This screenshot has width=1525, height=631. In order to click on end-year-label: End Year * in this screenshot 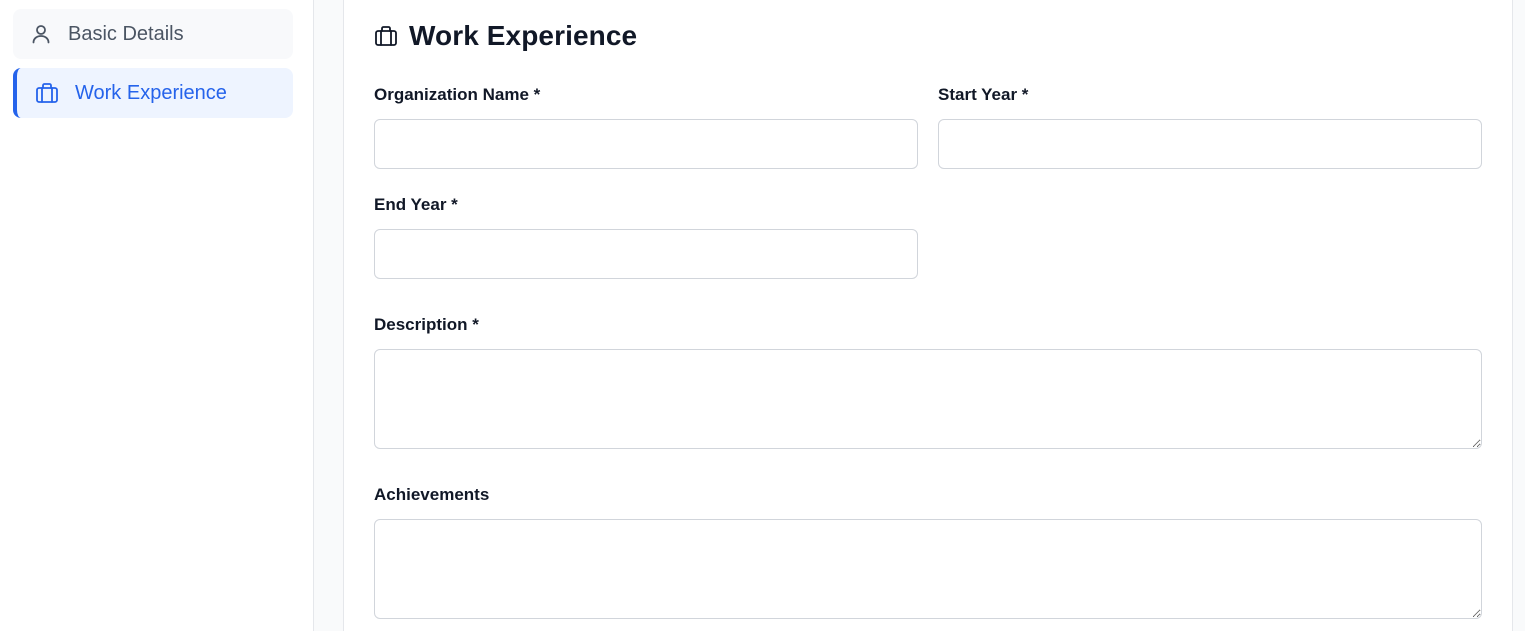, I will do `click(416, 204)`.